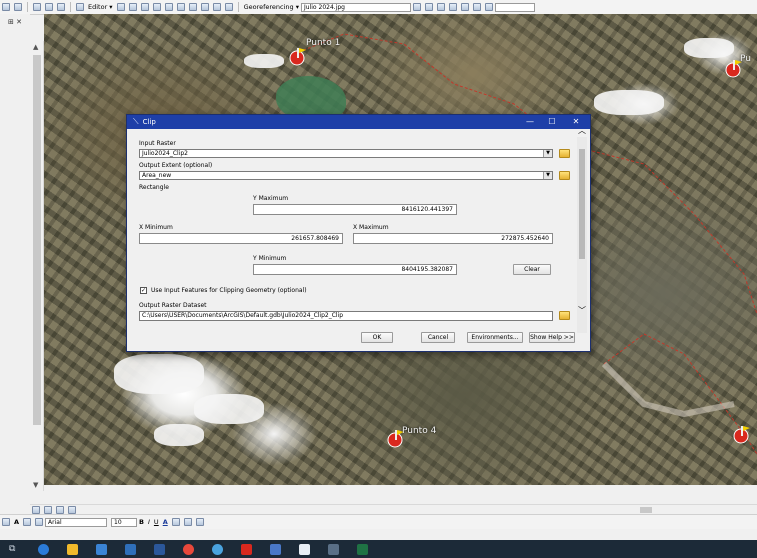 The width and height of the screenshot is (757, 558). I want to click on draw-toolbar: A Arial 10 B I U A, so click(378, 521).